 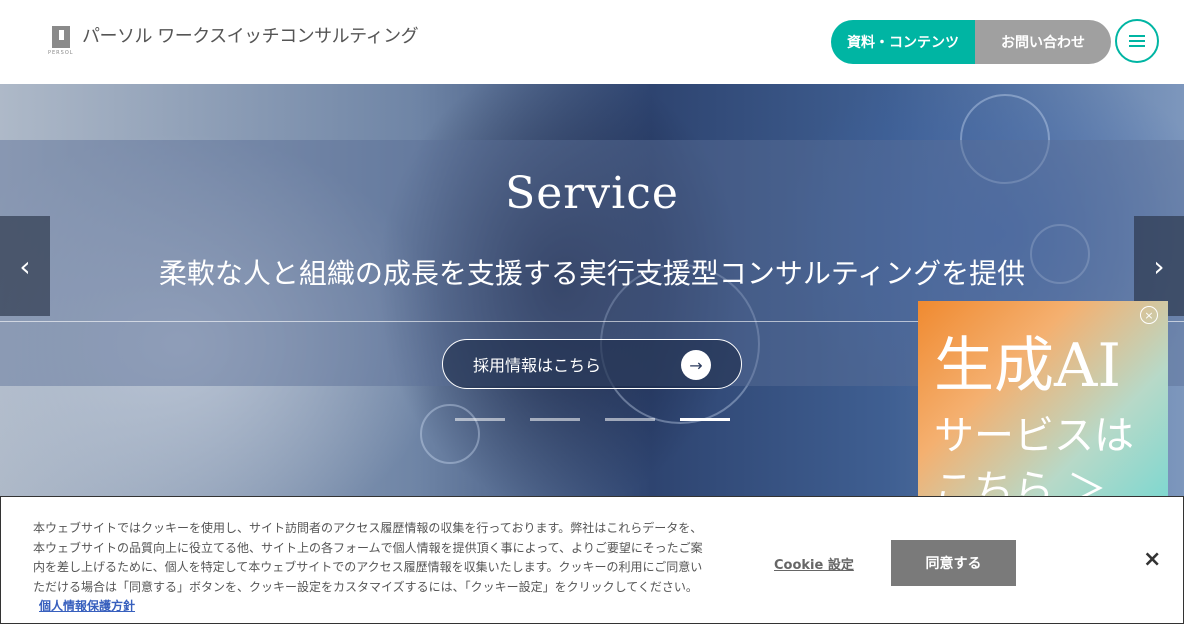 I want to click on chevron-left-icon: ‹, so click(x=25, y=266).